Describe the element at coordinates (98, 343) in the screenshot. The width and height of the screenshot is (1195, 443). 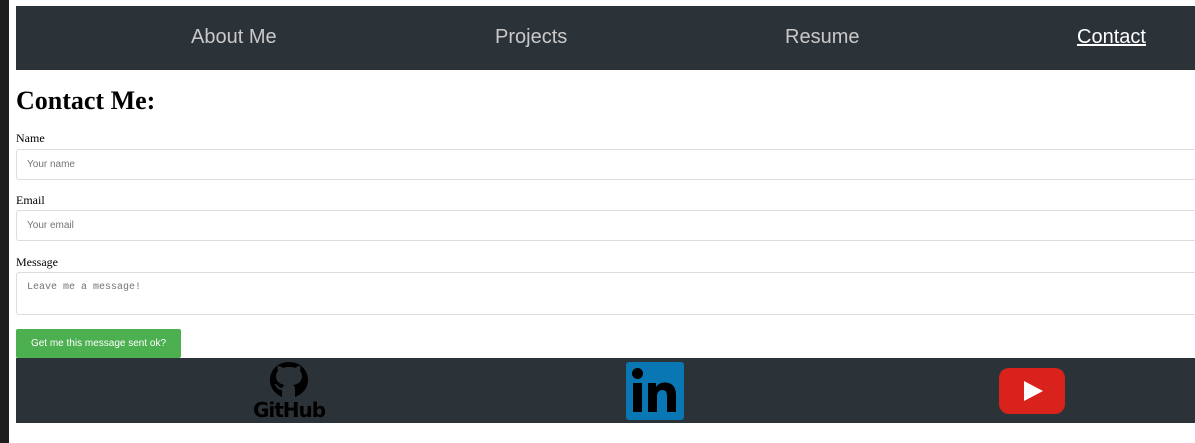
I see `submit-button: Get me this message sent ok?` at that location.